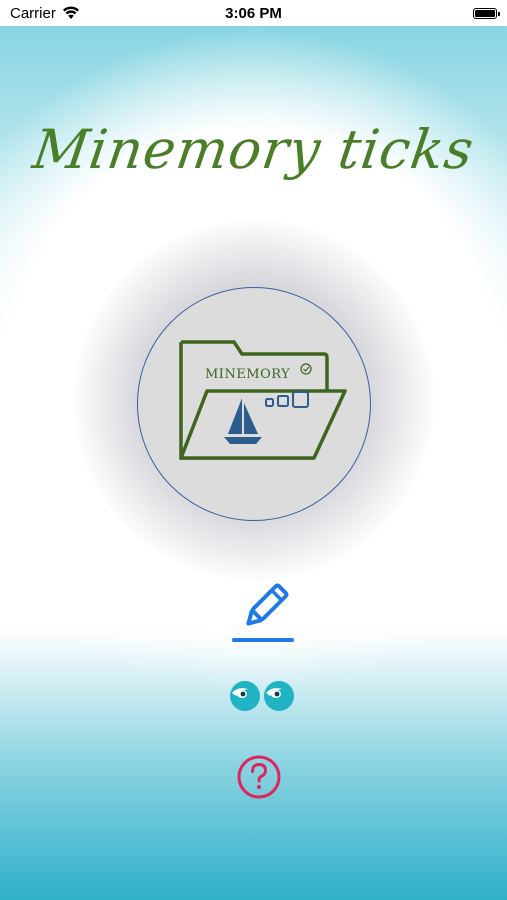 This screenshot has height=900, width=507. I want to click on logo-button: MINEMORY, so click(254, 404).